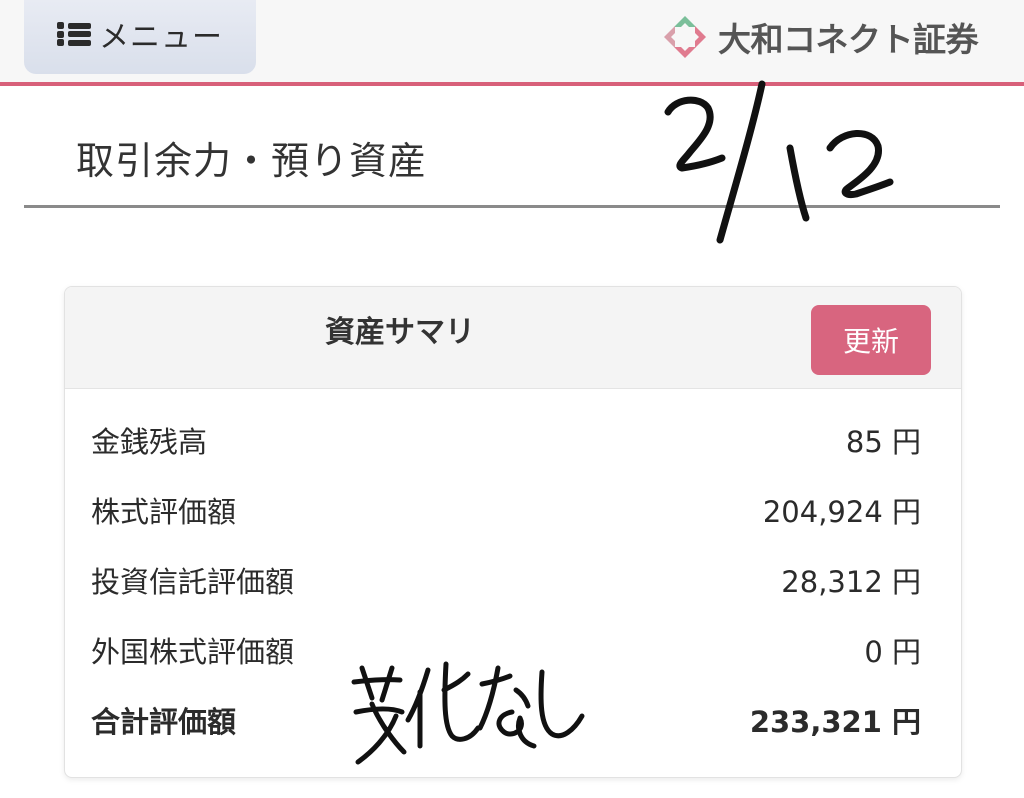 The image size is (1024, 798). What do you see at coordinates (835, 722) in the screenshot?
I see `row-value: 233,321 円` at bounding box center [835, 722].